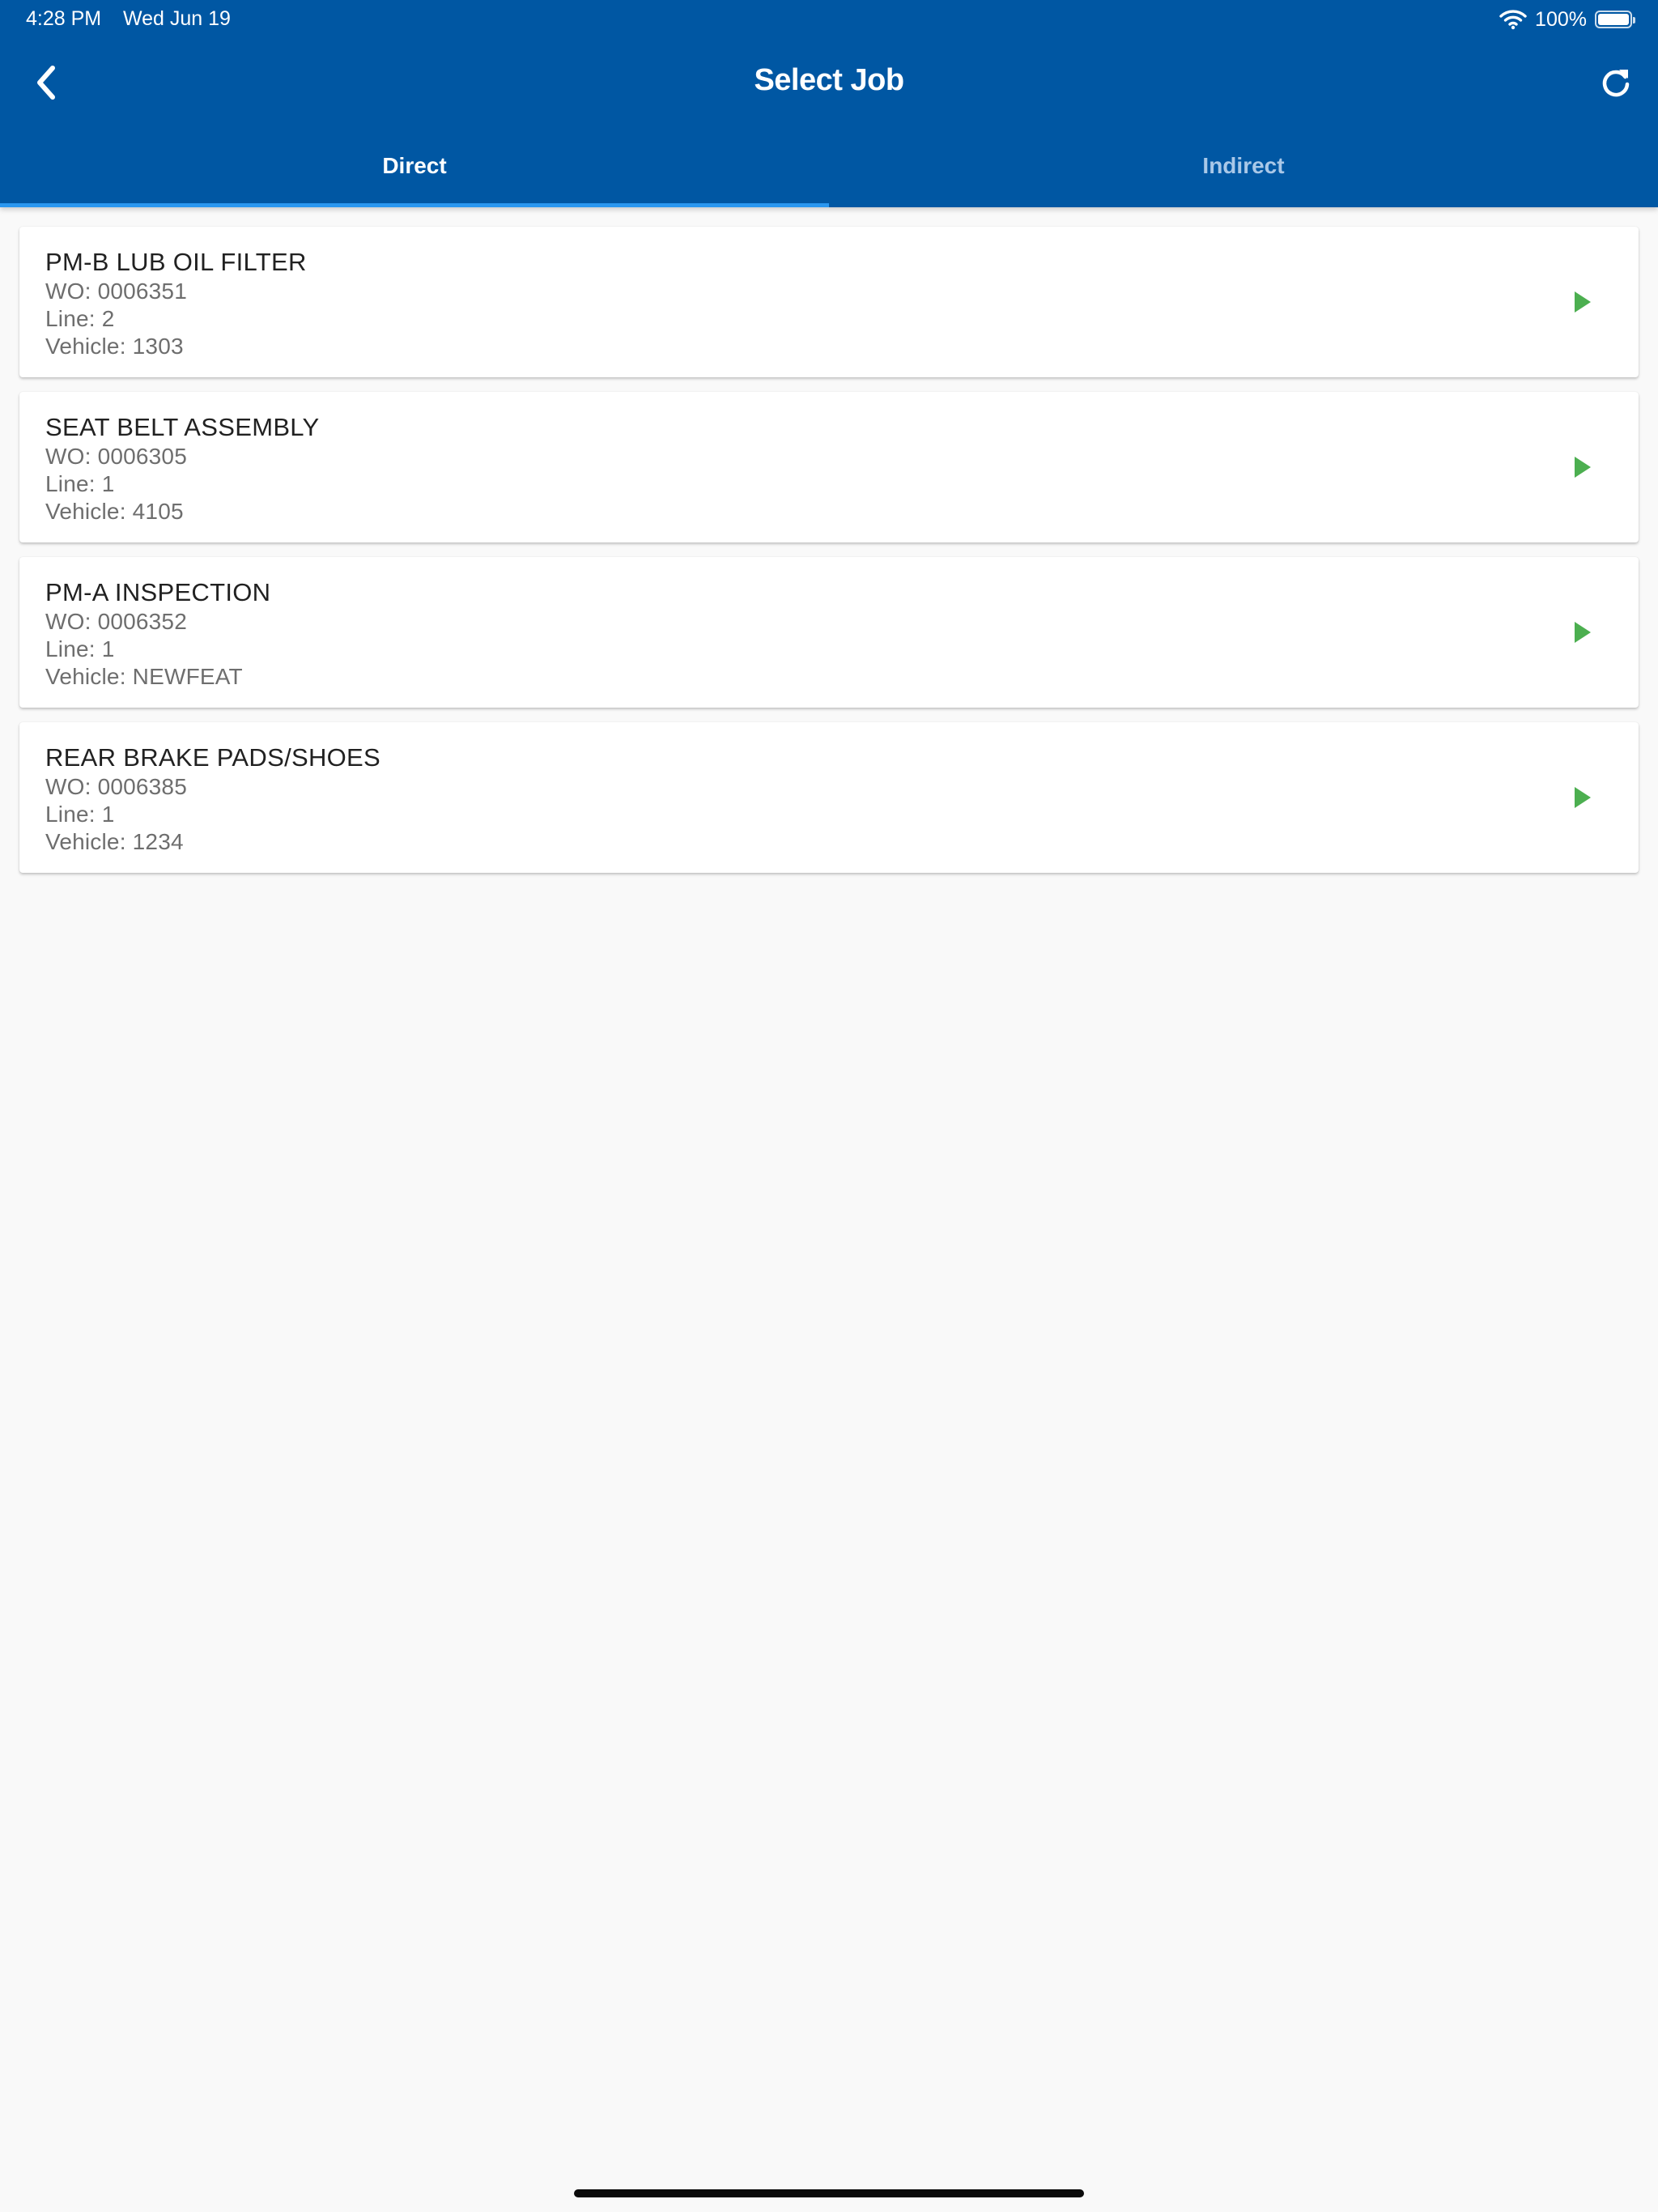 This screenshot has height=2212, width=1658. Describe the element at coordinates (414, 165) in the screenshot. I see `tab-direct-label: Direct` at that location.